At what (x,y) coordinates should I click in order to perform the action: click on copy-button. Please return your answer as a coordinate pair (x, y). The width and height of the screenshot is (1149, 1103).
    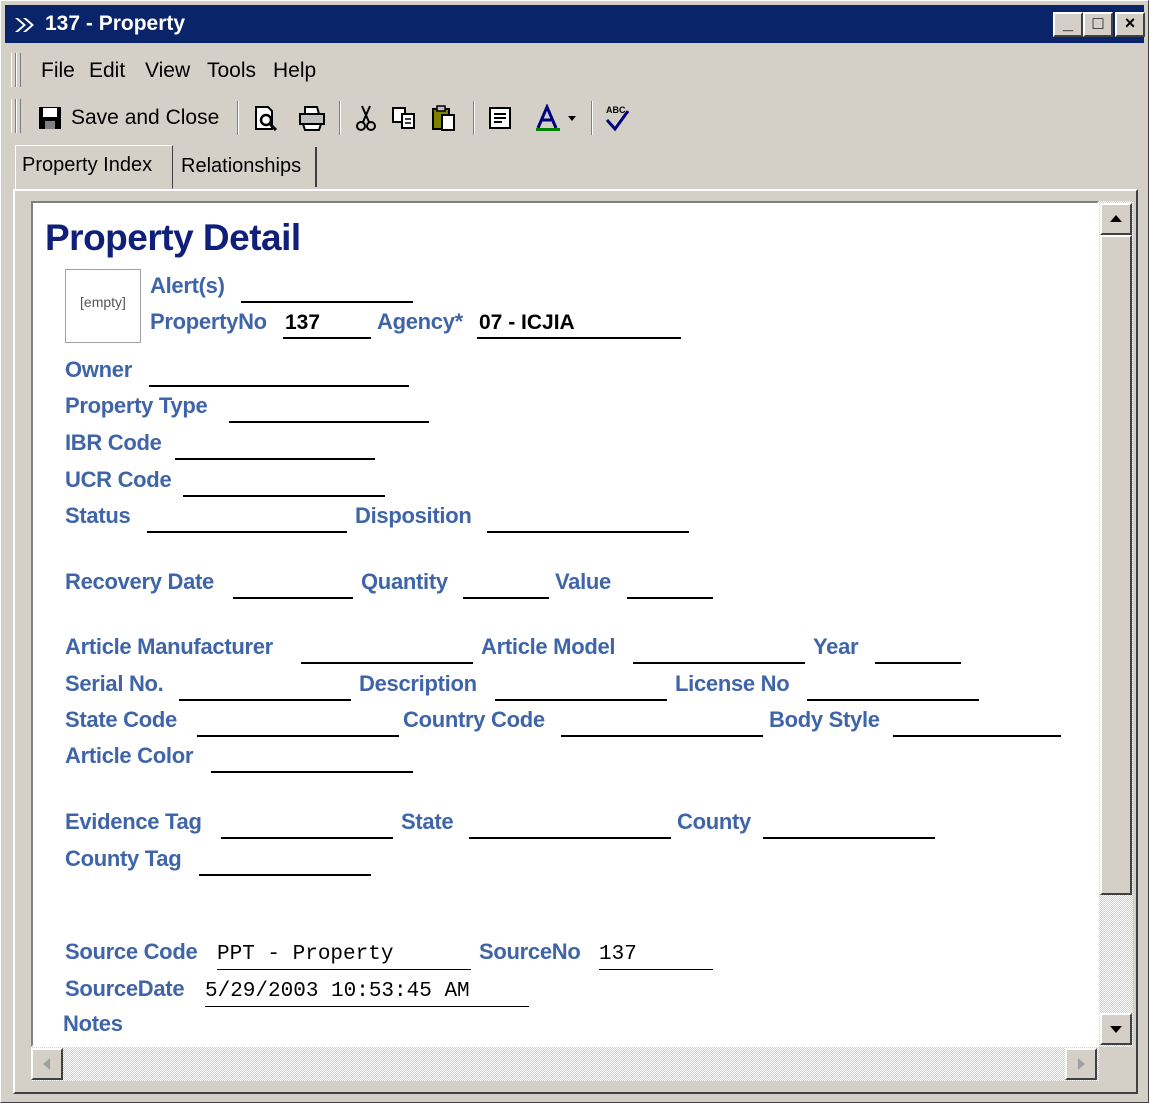
    Looking at the image, I should click on (404, 118).